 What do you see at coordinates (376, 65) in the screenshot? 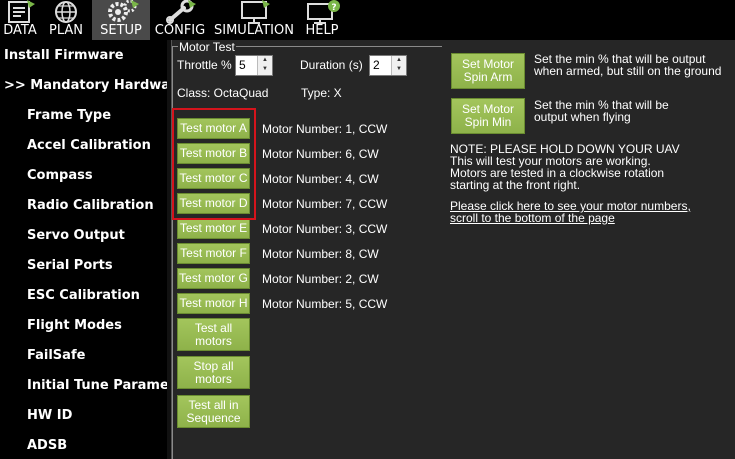
I see `duration-value: 2` at bounding box center [376, 65].